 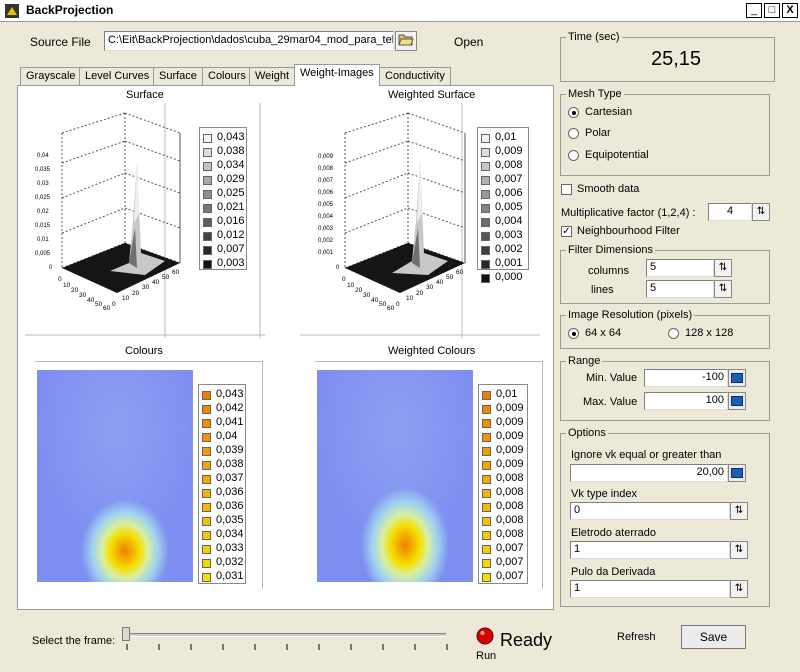 What do you see at coordinates (761, 212) in the screenshot?
I see `multiplicative-spinner: ⇅` at bounding box center [761, 212].